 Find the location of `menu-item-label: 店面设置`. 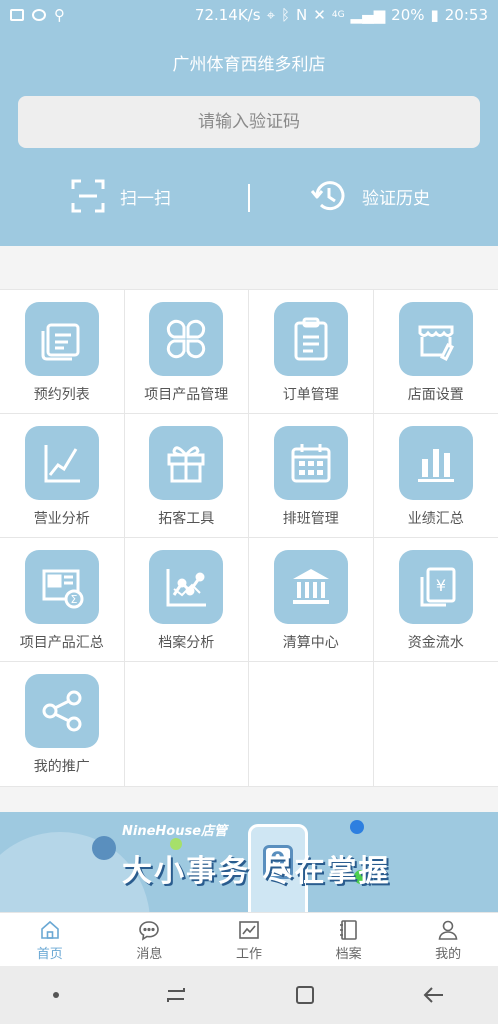

menu-item-label: 店面设置 is located at coordinates (435, 395).